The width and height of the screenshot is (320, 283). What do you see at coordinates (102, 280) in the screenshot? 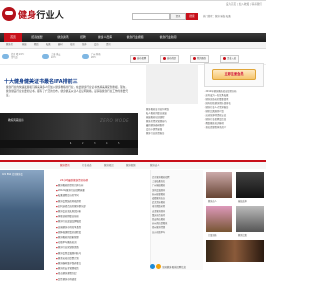
I see `list-item: 女性健身市场调查` at bounding box center [102, 280].